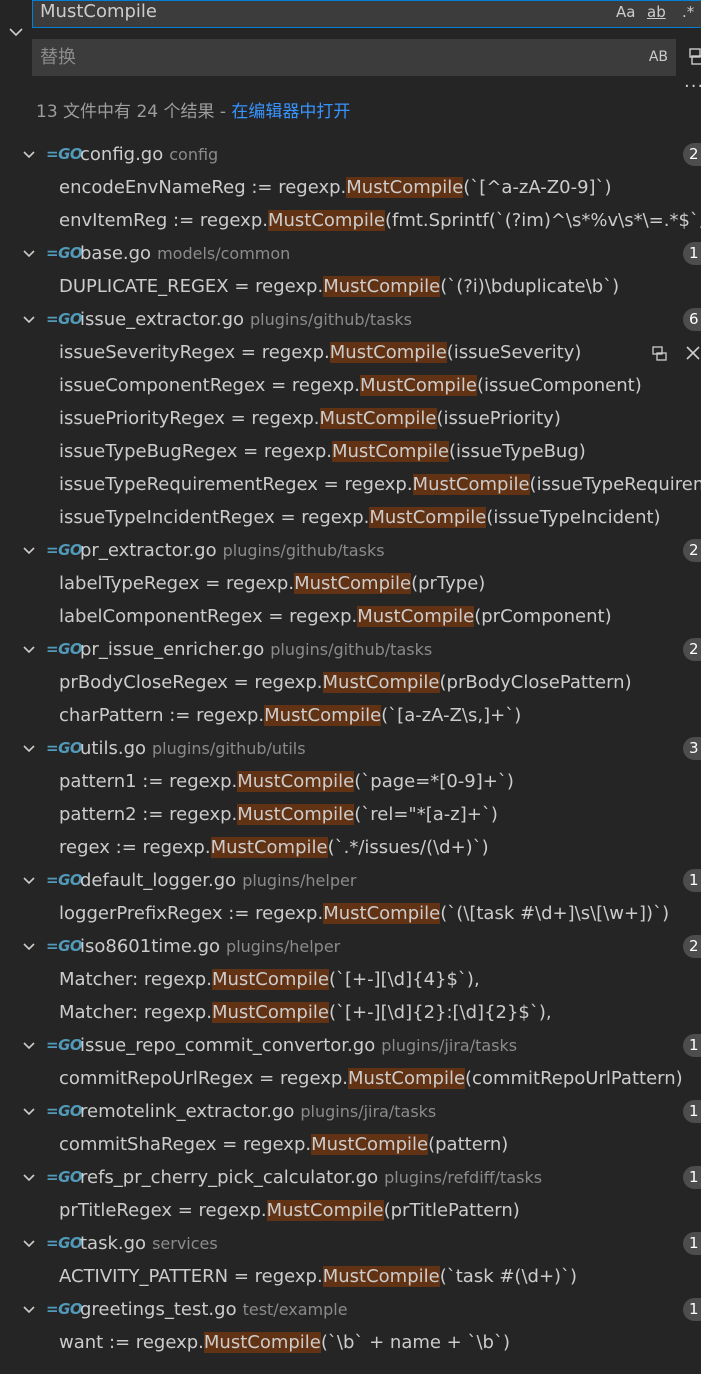 This screenshot has width=701, height=1374. Describe the element at coordinates (290, 112) in the screenshot. I see `open-in-editor-link: 在编辑器中打开` at that location.